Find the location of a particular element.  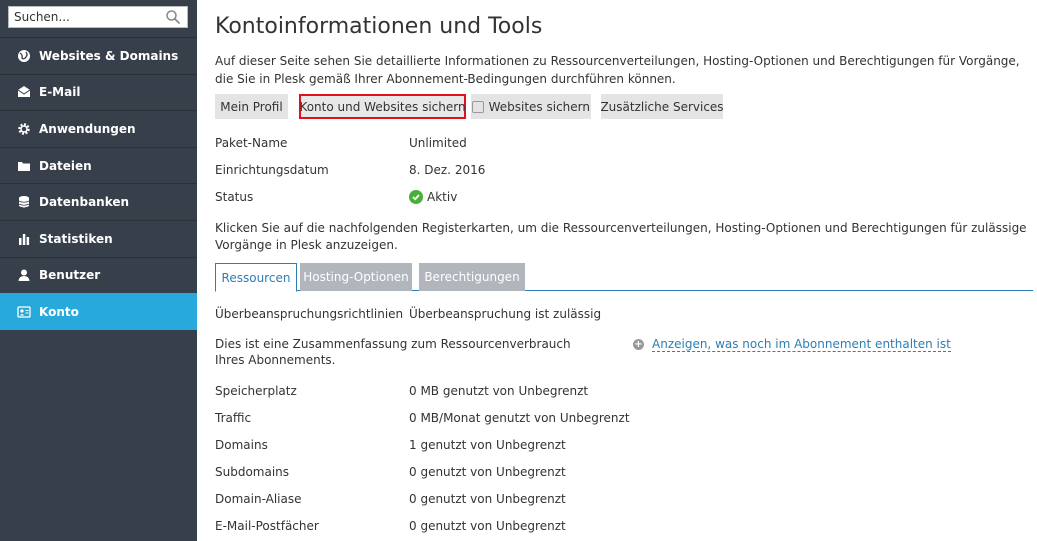

resource-label: Domains is located at coordinates (241, 445).